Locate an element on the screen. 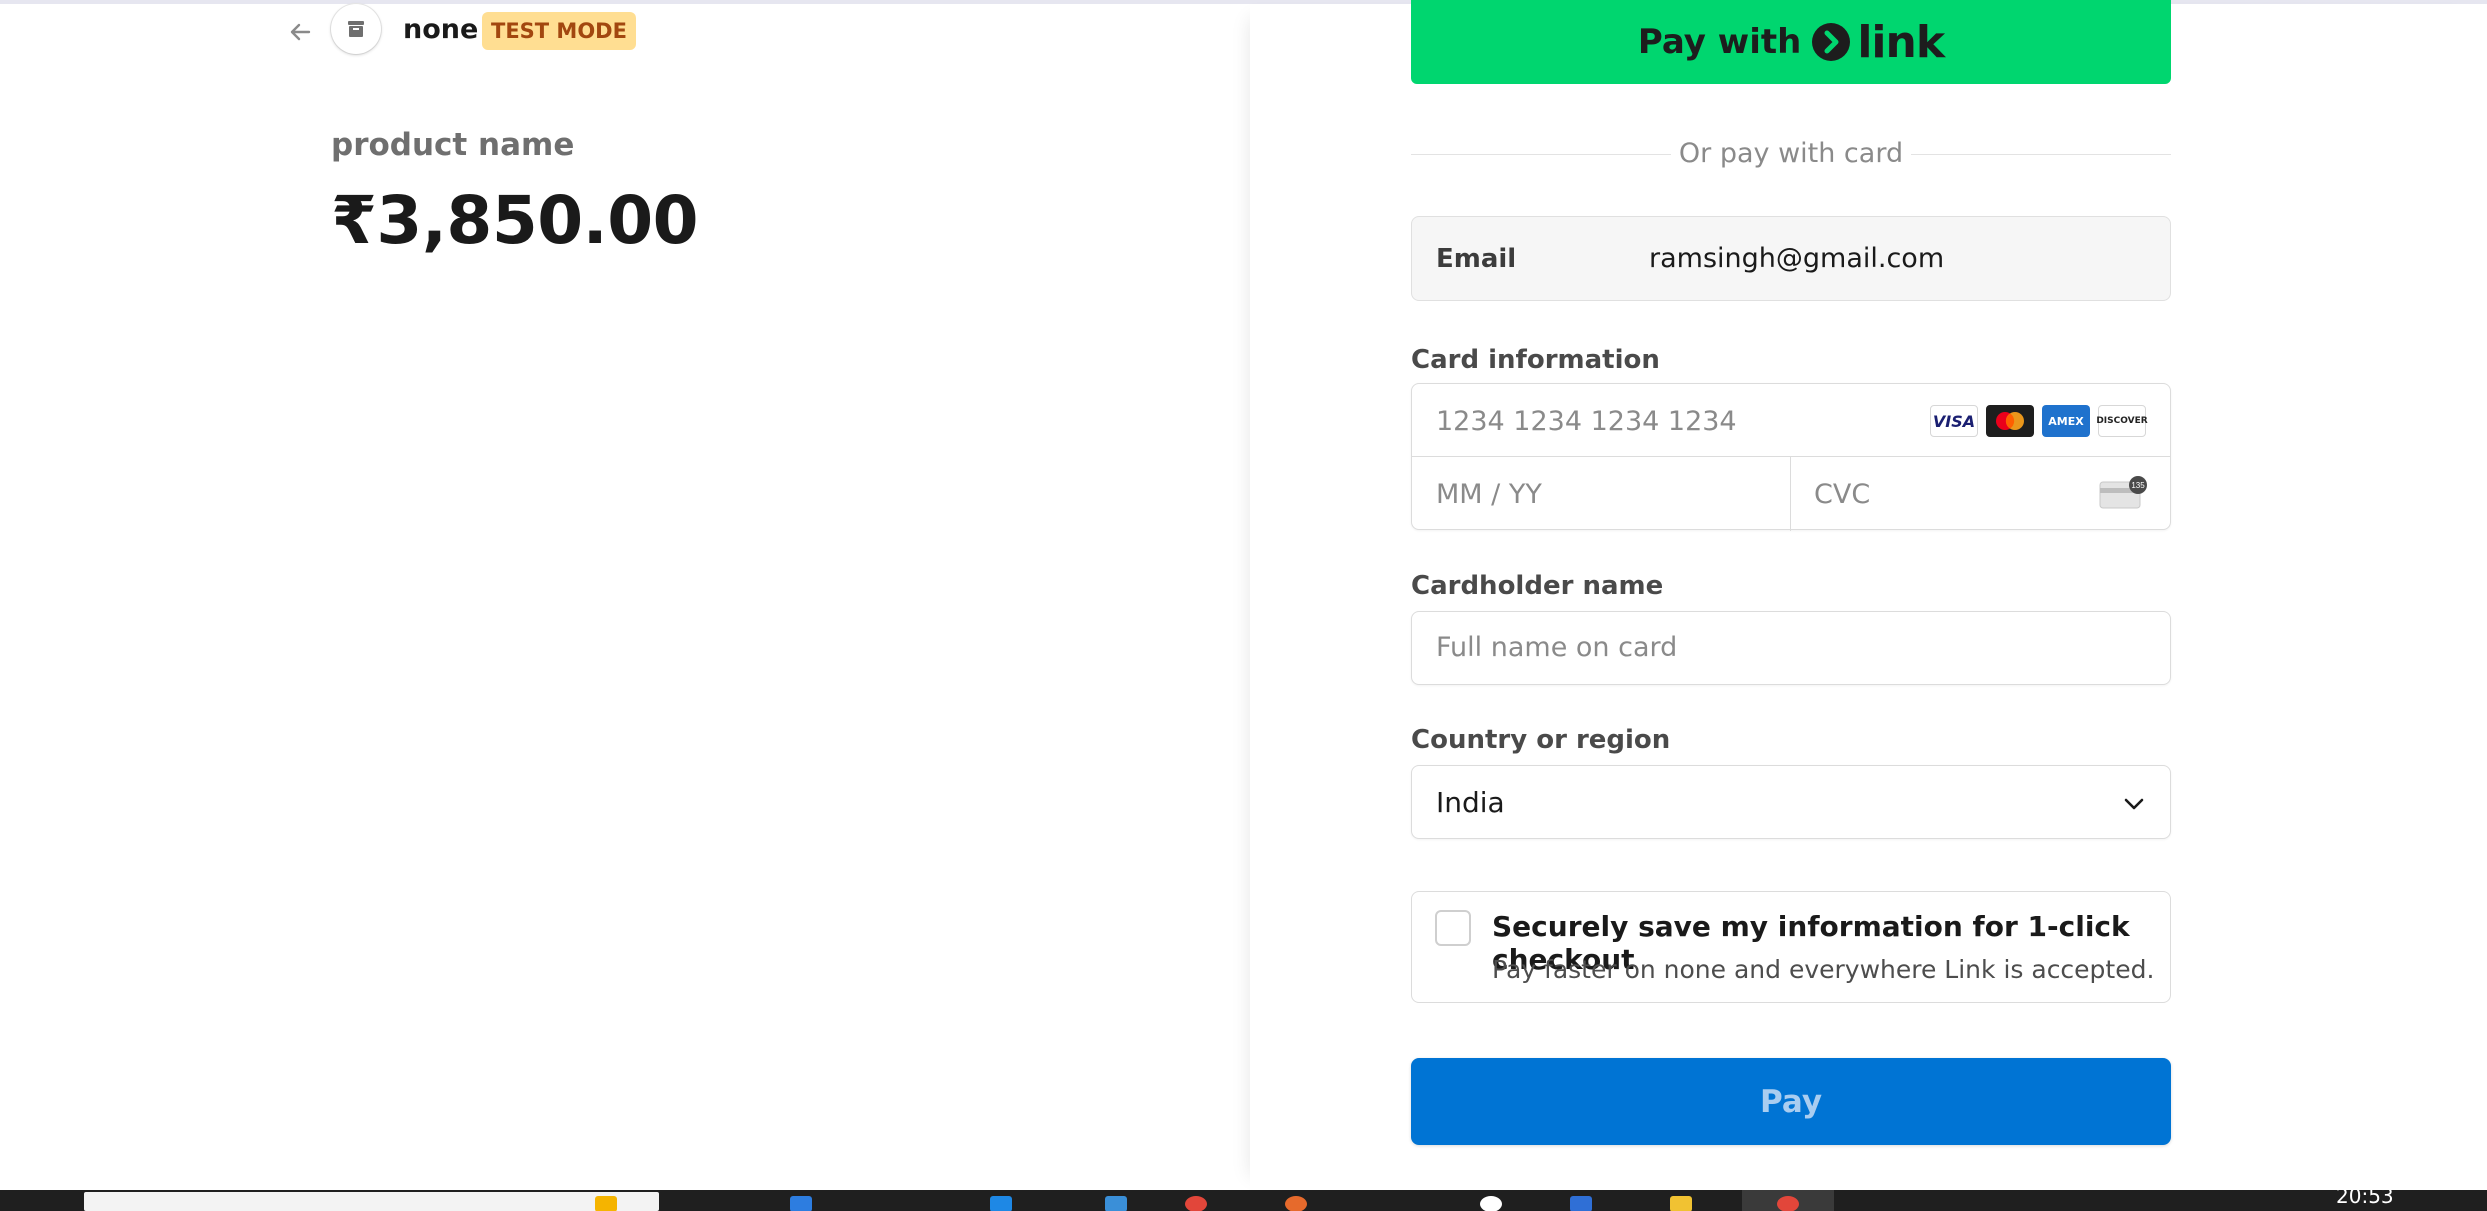  taskbar-chrome-icon is located at coordinates (1196, 1203).